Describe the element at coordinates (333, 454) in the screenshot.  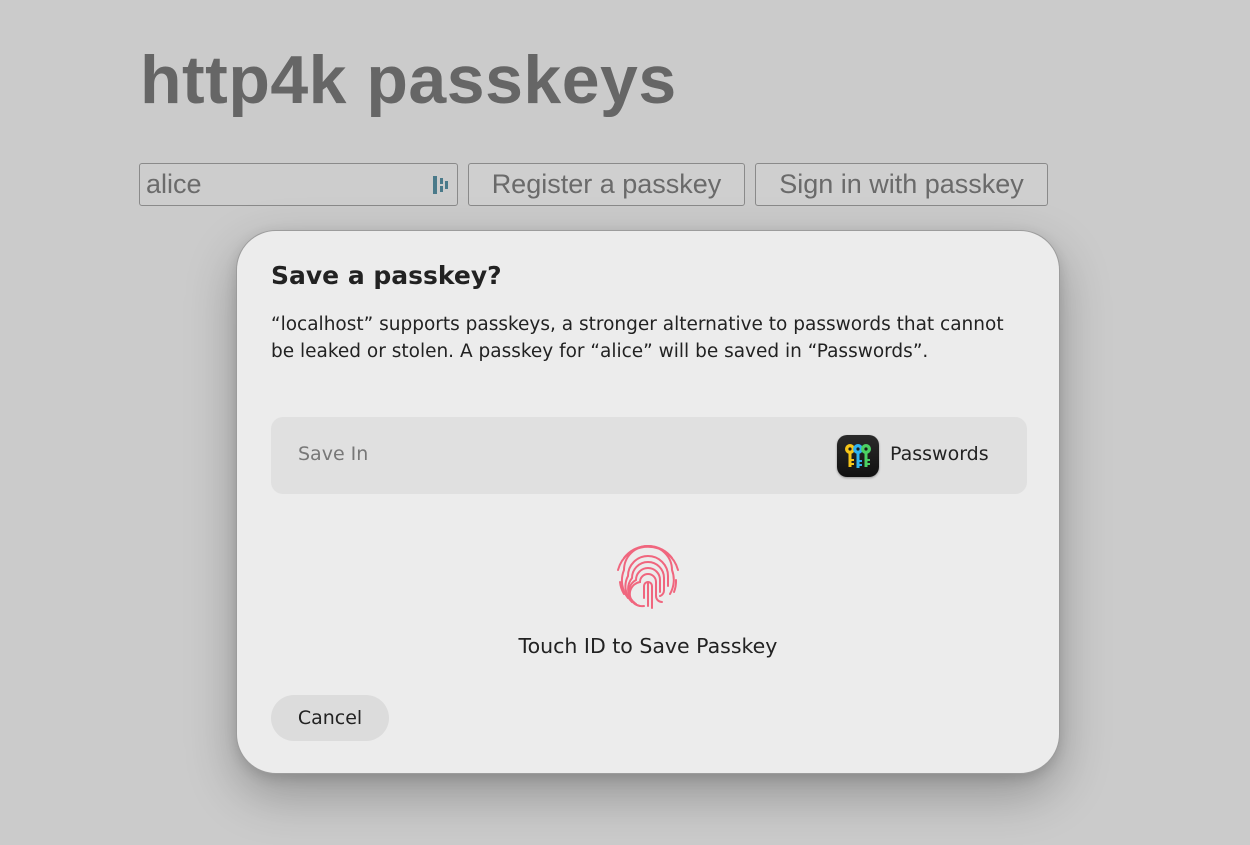
I see `save-in-label: Save In` at that location.